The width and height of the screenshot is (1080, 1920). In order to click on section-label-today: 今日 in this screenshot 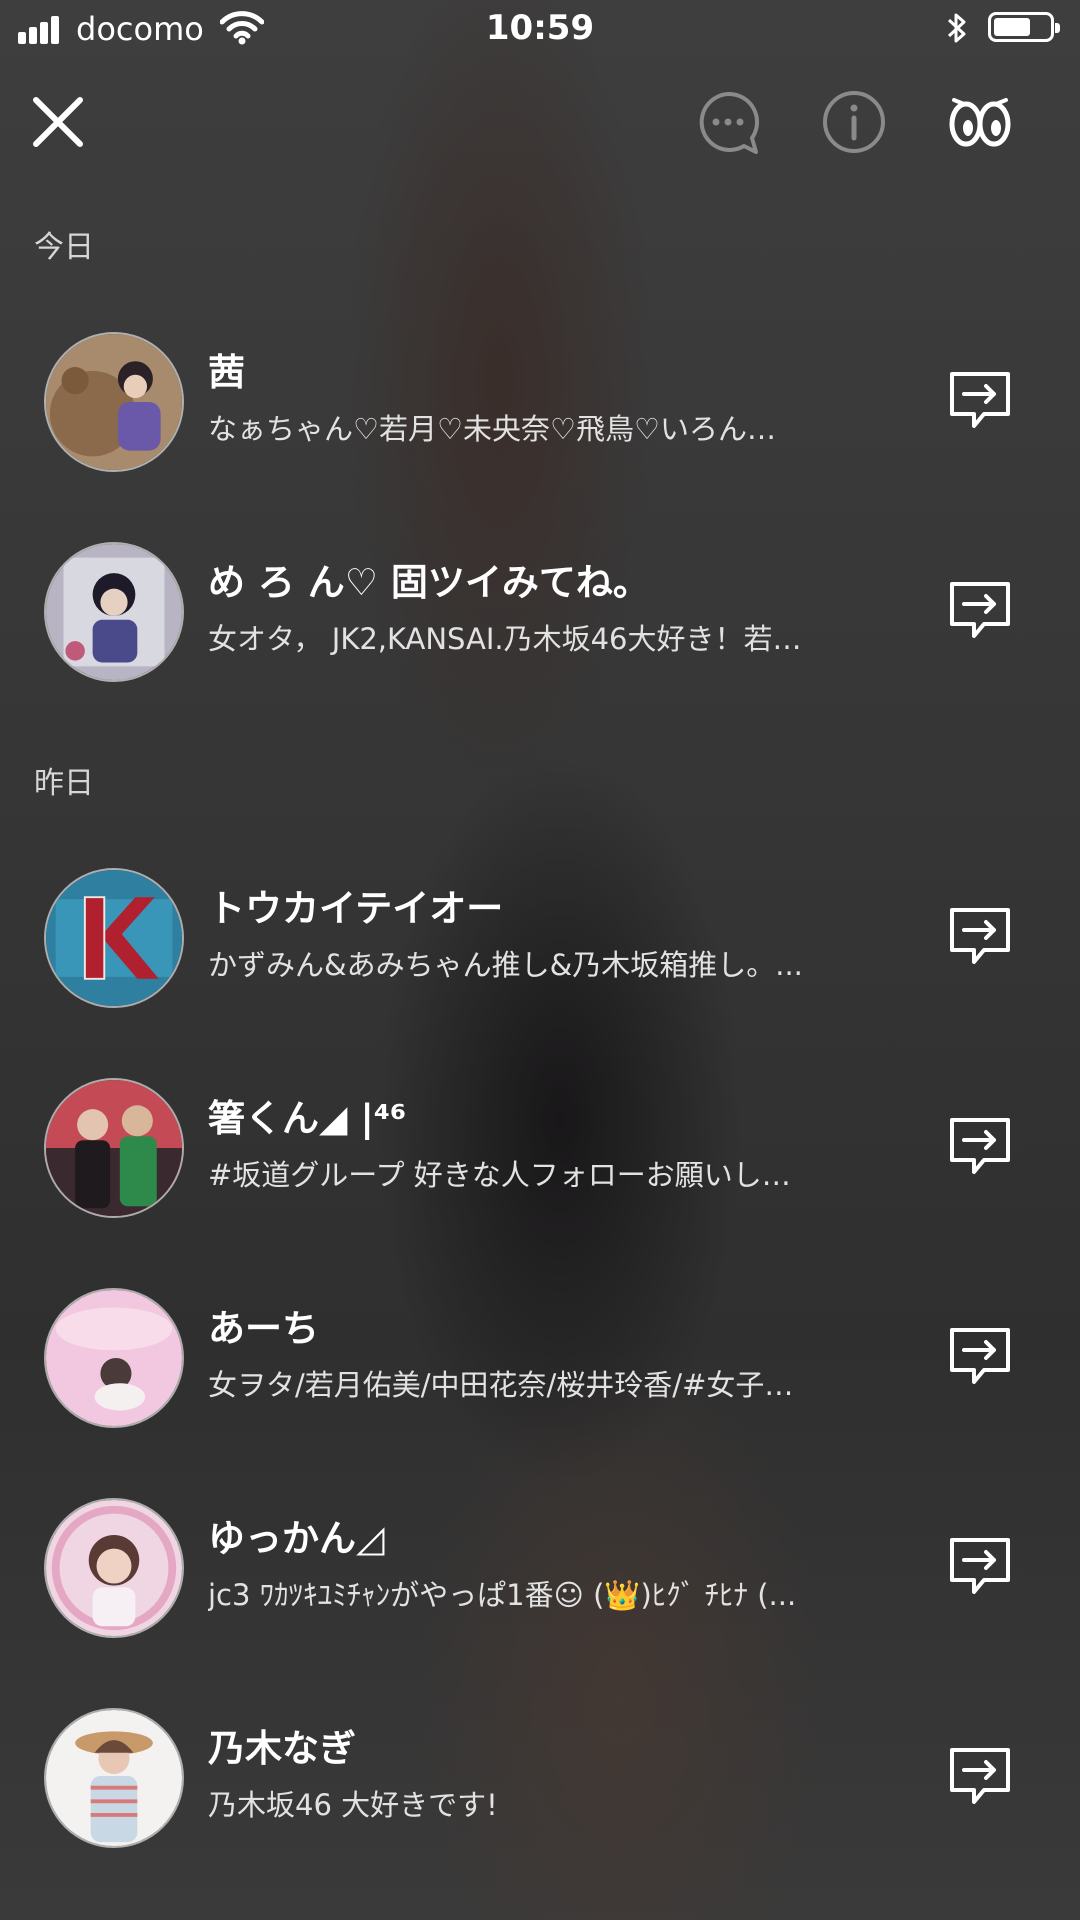, I will do `click(64, 247)`.